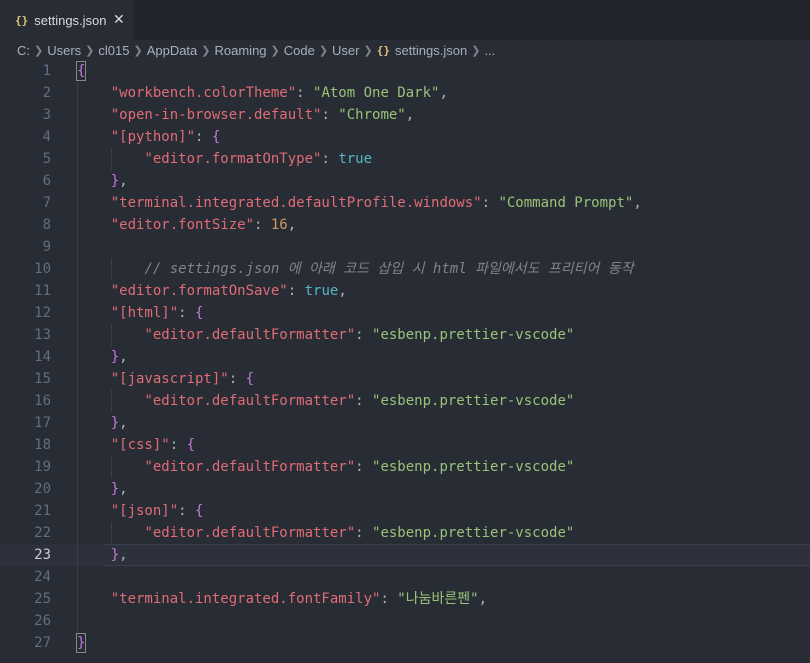  Describe the element at coordinates (405, 181) in the screenshot. I see `code-line: 6 },` at that location.